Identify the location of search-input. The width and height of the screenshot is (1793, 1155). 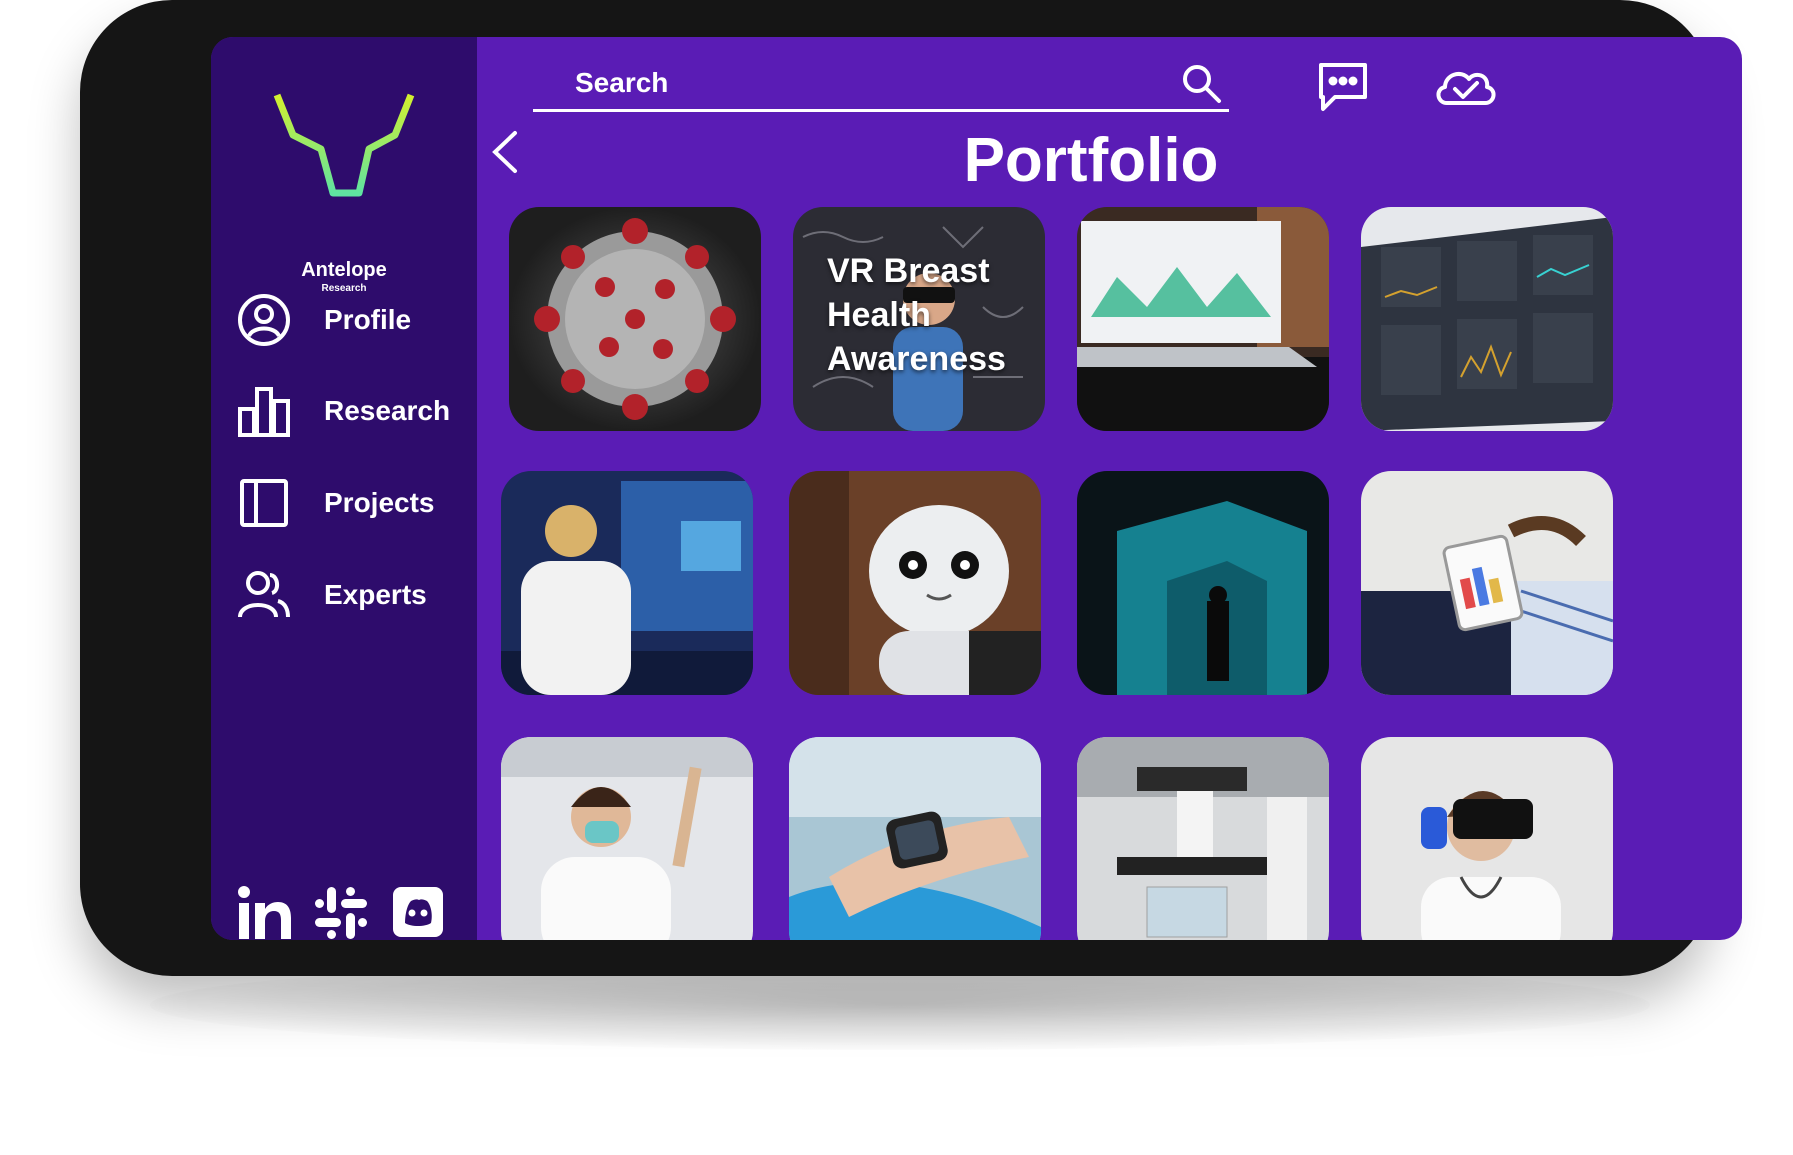
(855, 83).